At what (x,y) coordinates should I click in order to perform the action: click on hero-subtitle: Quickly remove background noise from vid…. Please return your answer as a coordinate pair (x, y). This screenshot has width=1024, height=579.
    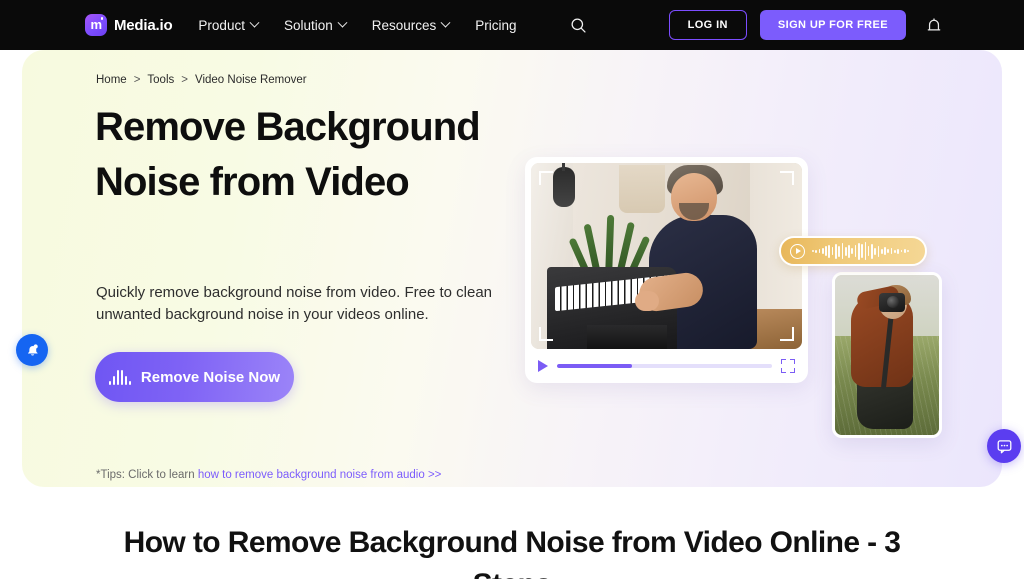
    Looking at the image, I should click on (294, 303).